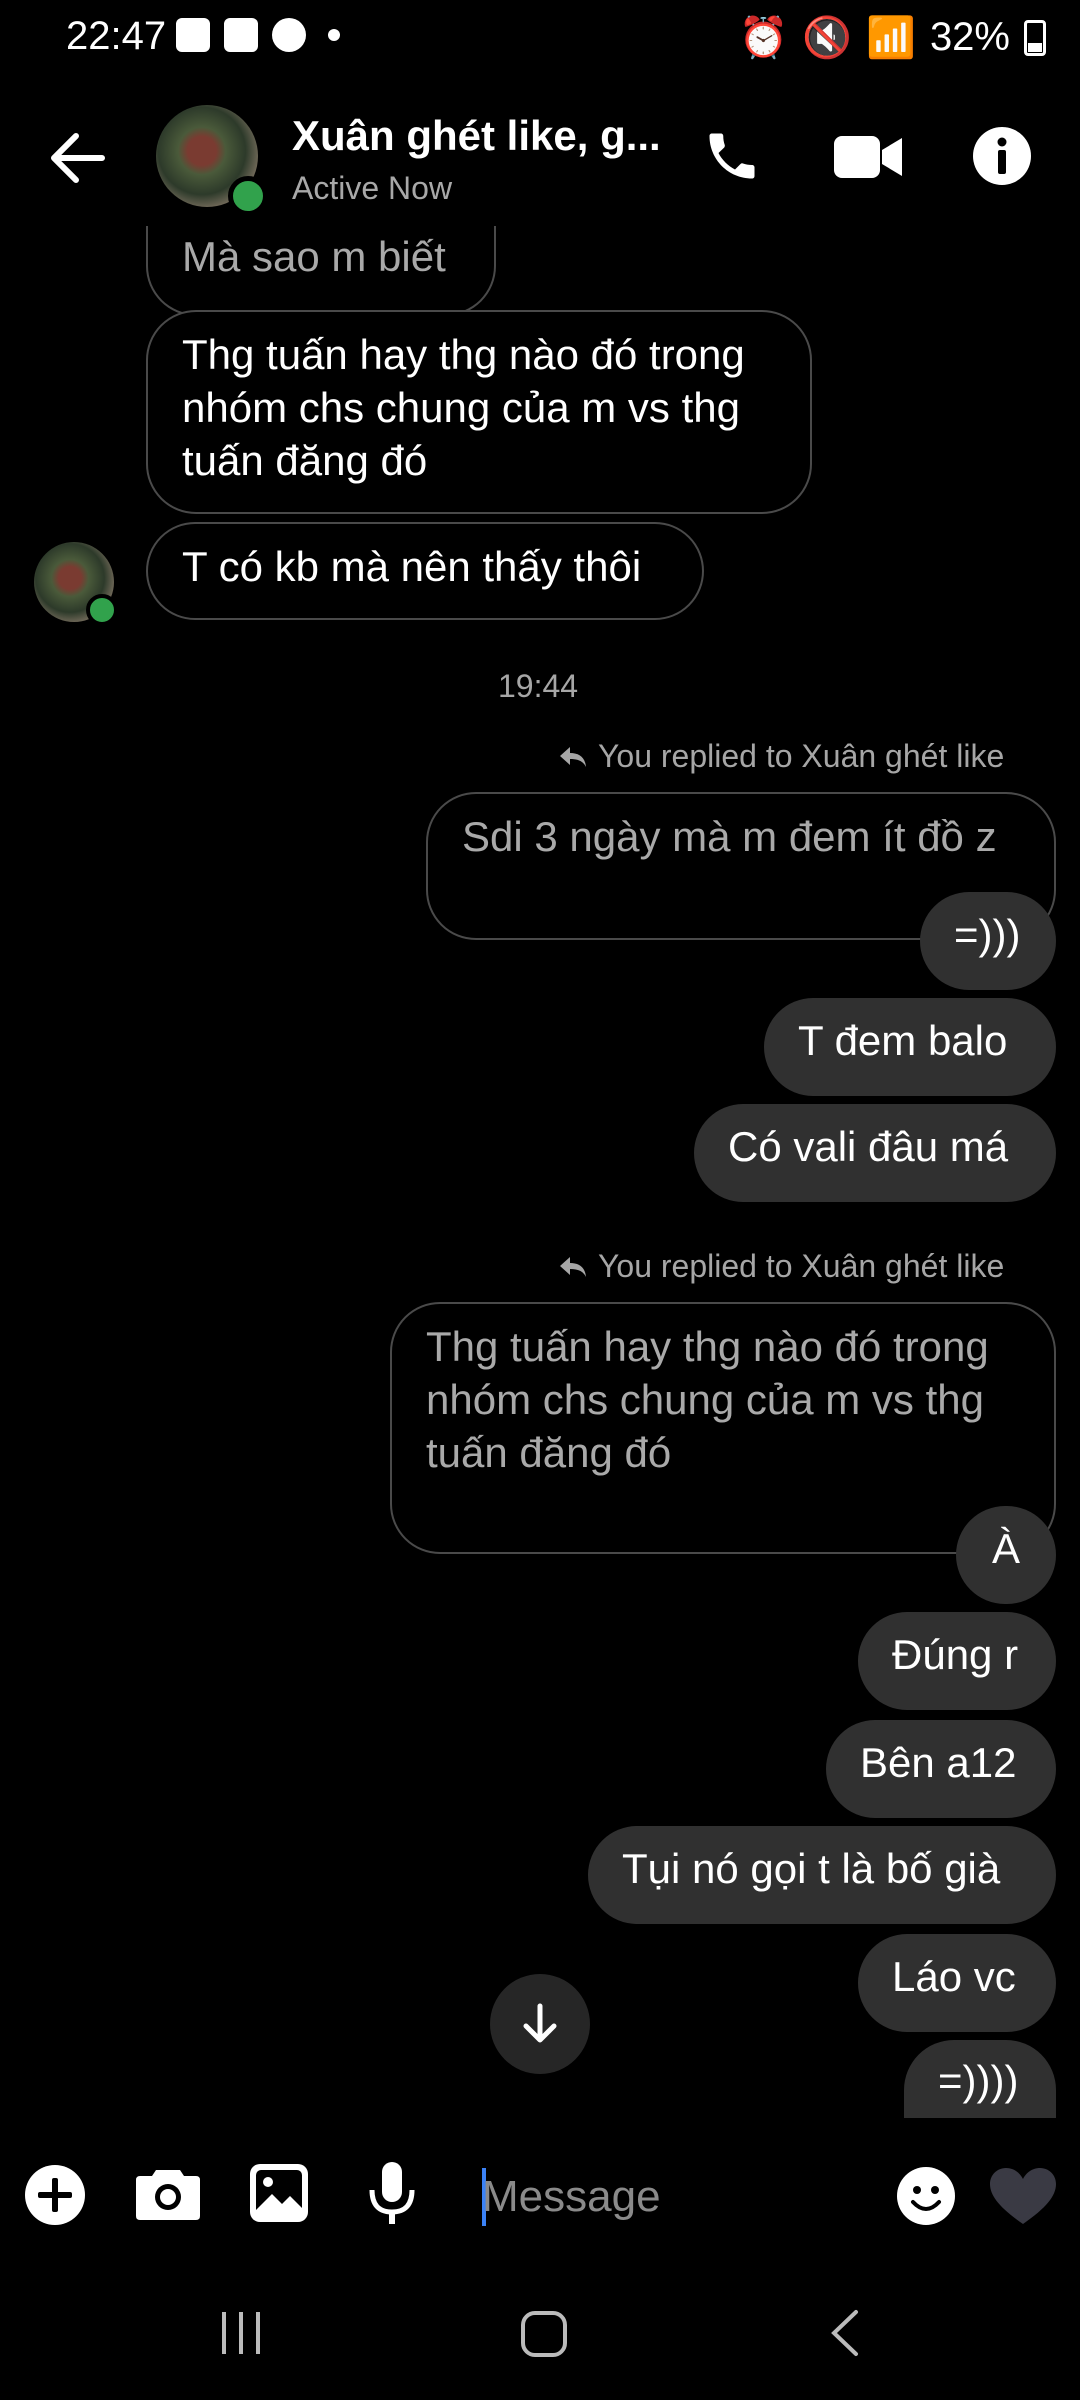 The width and height of the screenshot is (1080, 2400). What do you see at coordinates (412, 566) in the screenshot?
I see `message-text: T có kb mà nên thấy thôi` at bounding box center [412, 566].